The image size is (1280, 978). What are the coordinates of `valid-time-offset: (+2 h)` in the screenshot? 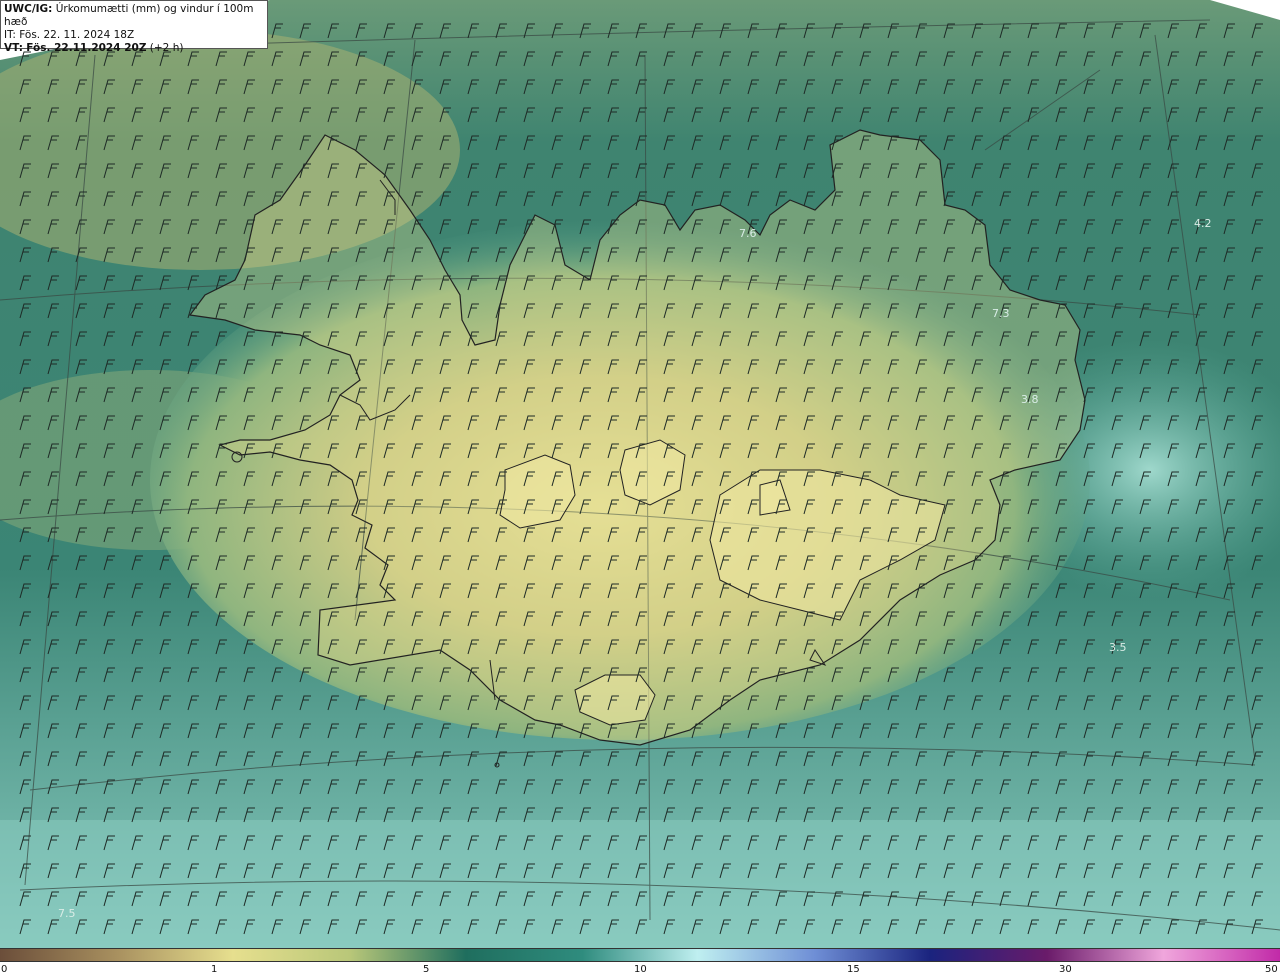 It's located at (166, 48).